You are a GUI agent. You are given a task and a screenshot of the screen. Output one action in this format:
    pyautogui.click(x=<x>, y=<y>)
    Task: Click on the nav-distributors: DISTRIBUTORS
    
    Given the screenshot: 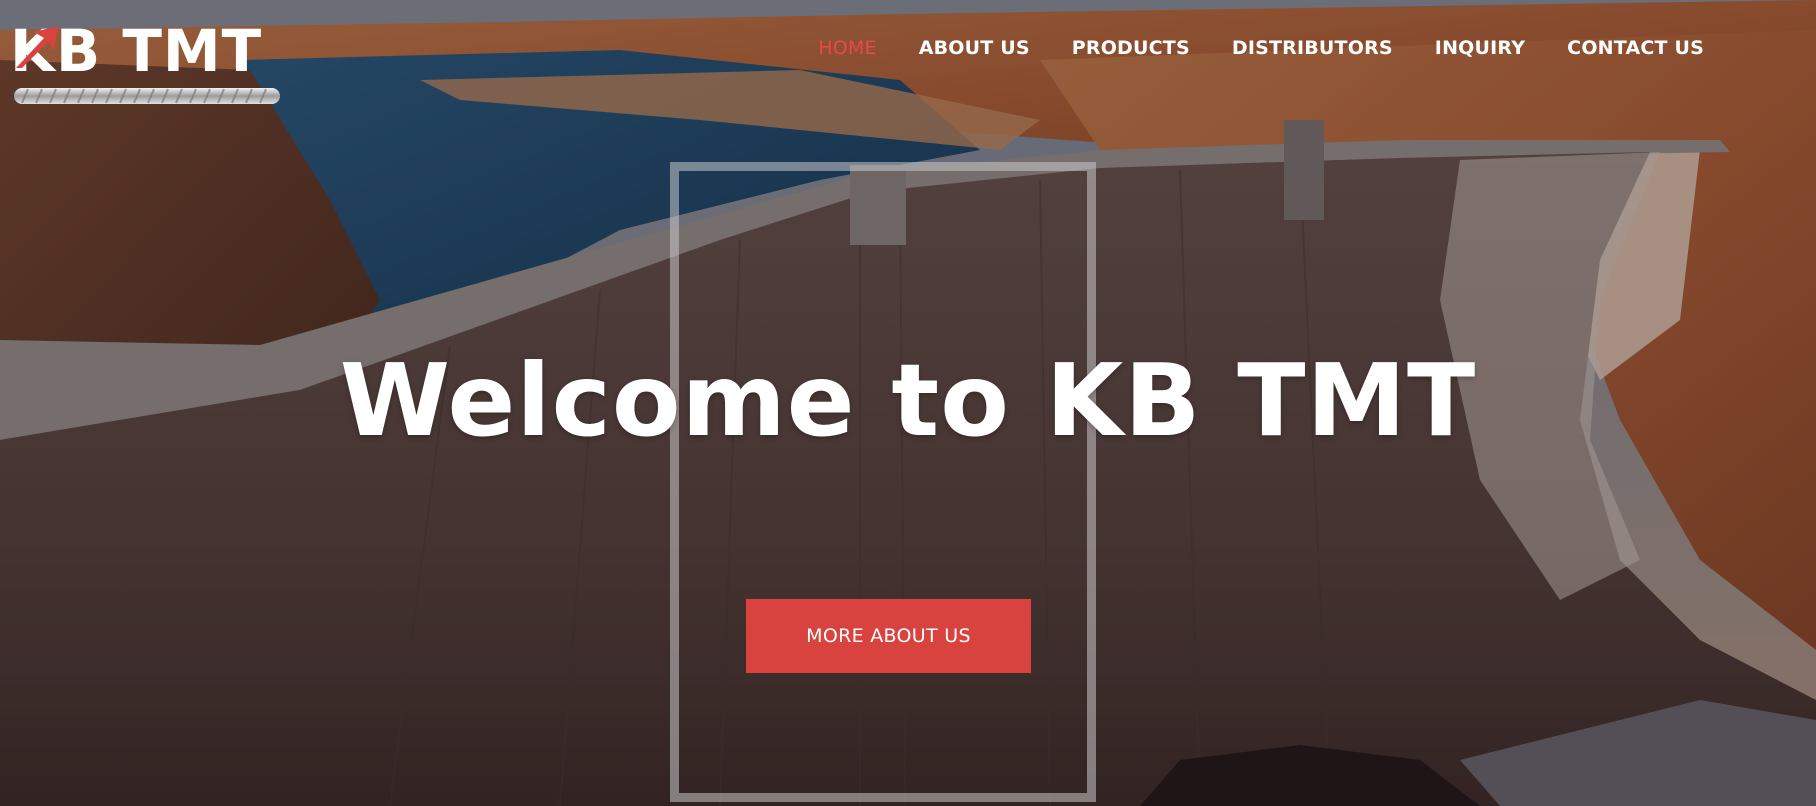 What is the action you would take?
    pyautogui.click(x=1312, y=48)
    